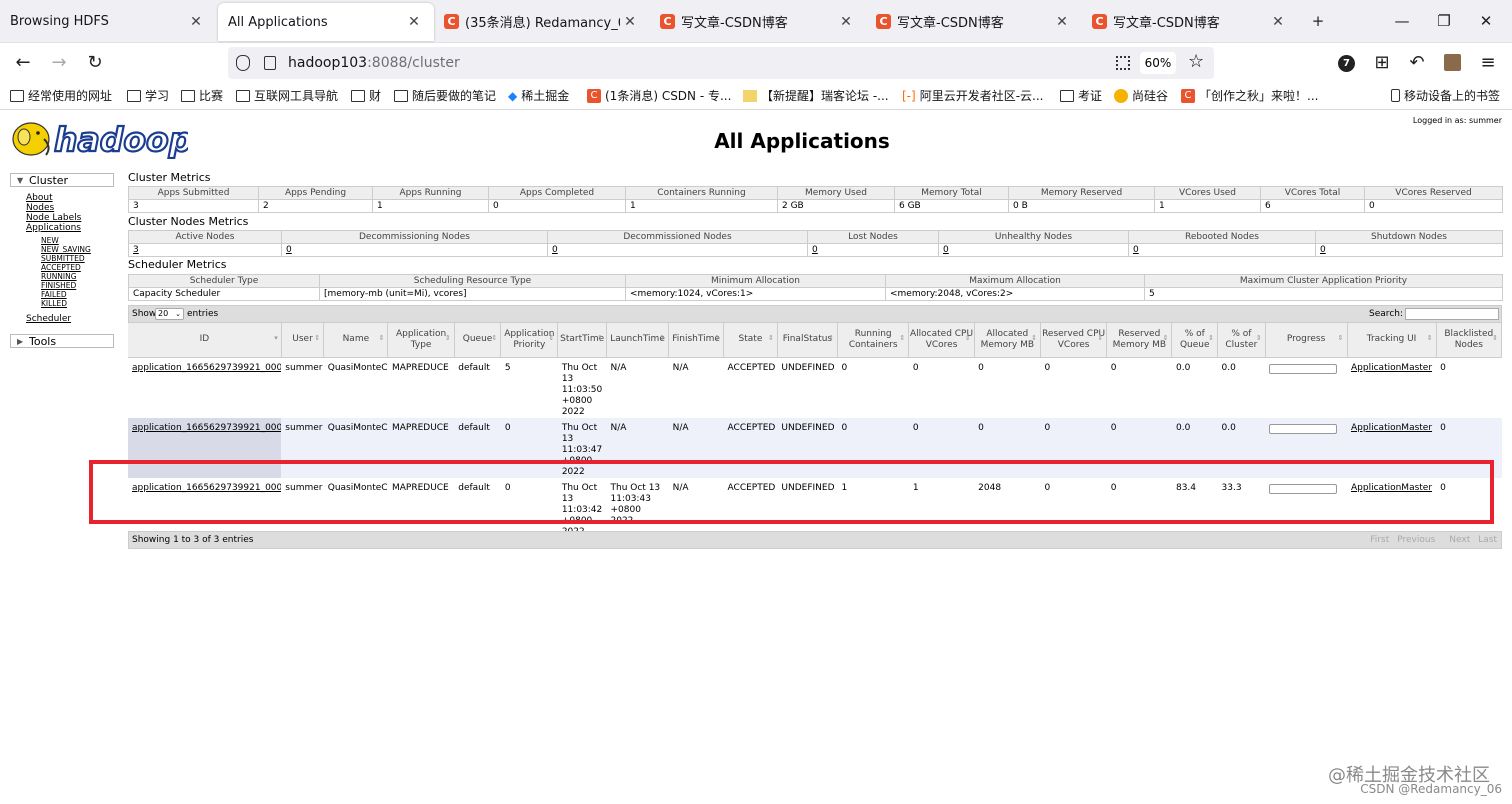 This screenshot has height=804, width=1512. I want to click on avatar, so click(1452, 62).